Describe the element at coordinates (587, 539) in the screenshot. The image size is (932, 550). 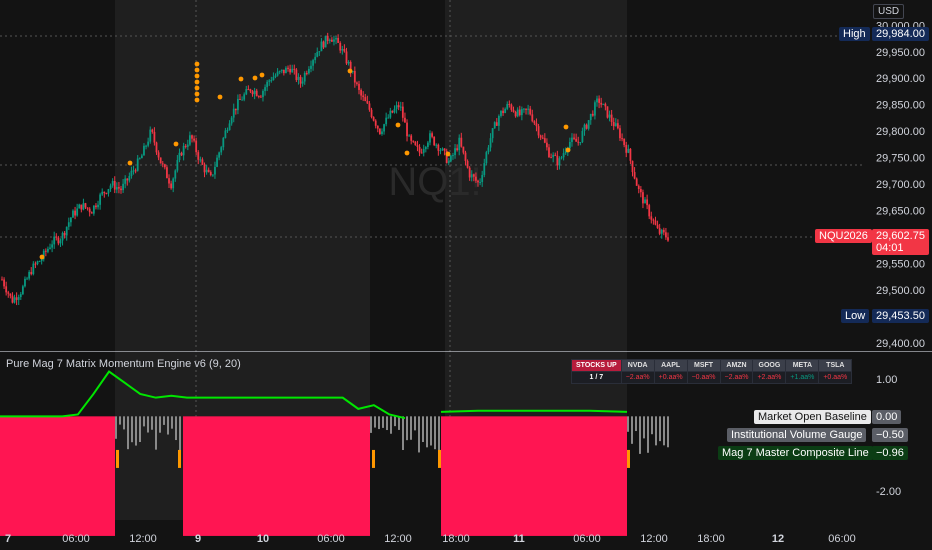
I see `time-tick-label: 06:00` at that location.